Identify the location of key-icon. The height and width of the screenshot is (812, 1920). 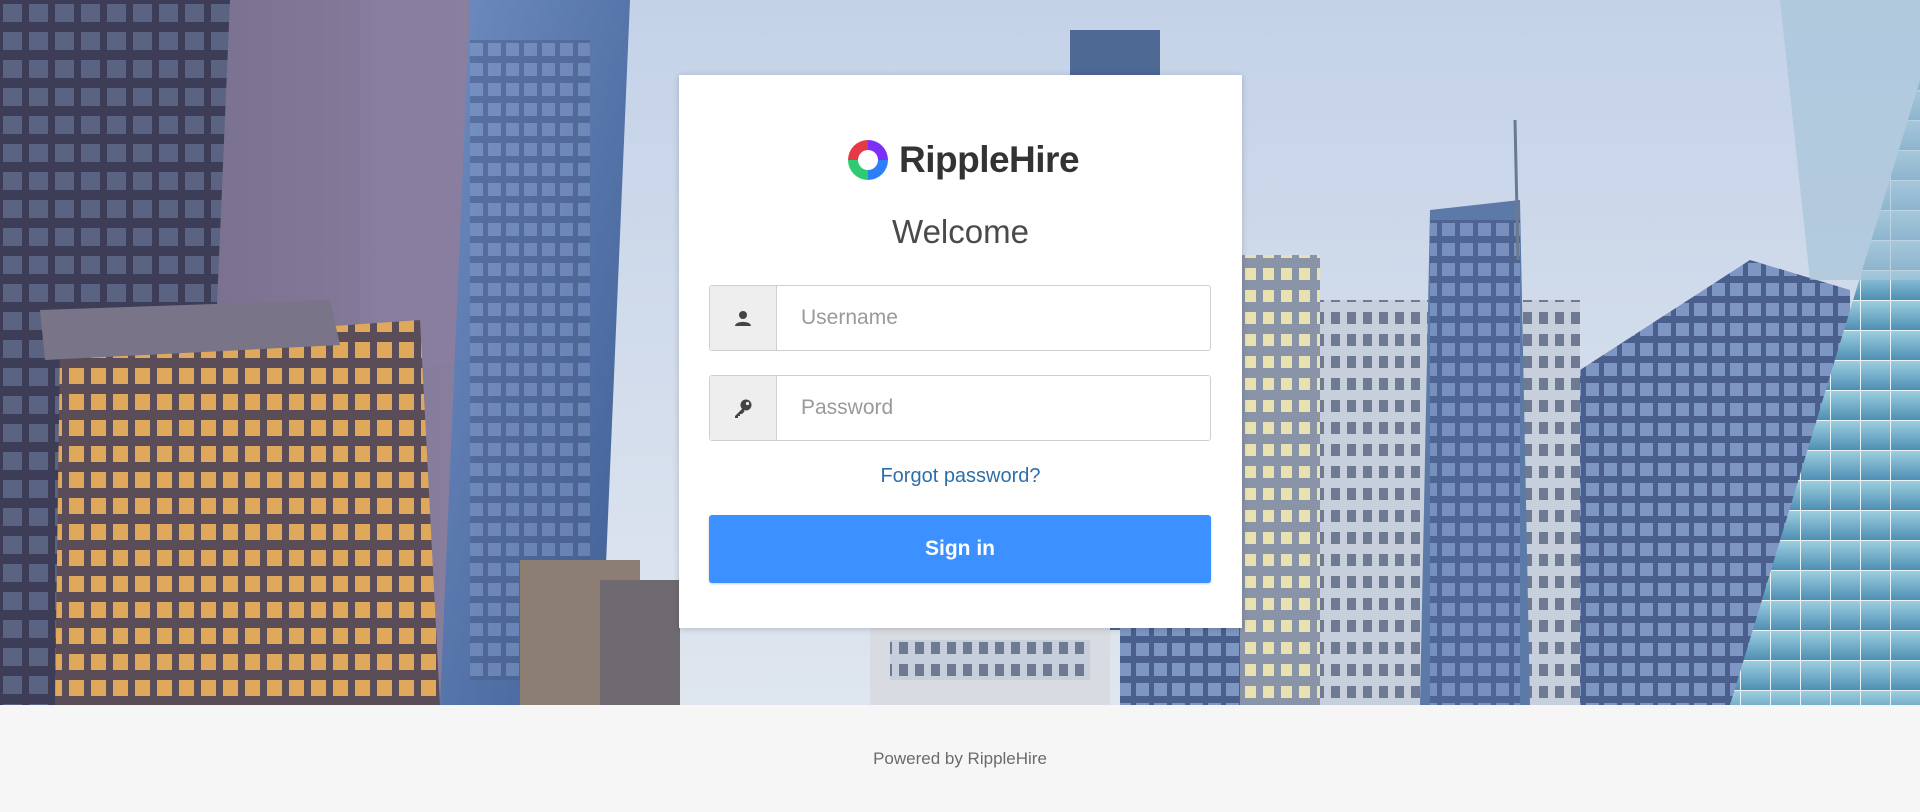
(743, 408).